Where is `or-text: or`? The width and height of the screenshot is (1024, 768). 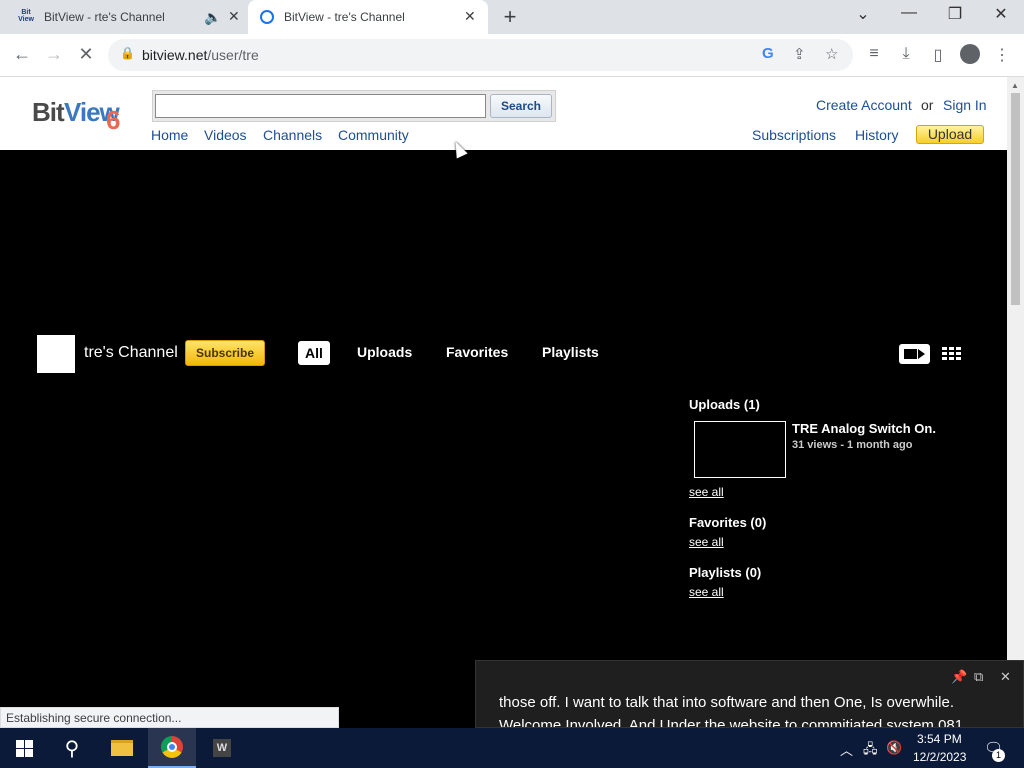 or-text: or is located at coordinates (927, 105).